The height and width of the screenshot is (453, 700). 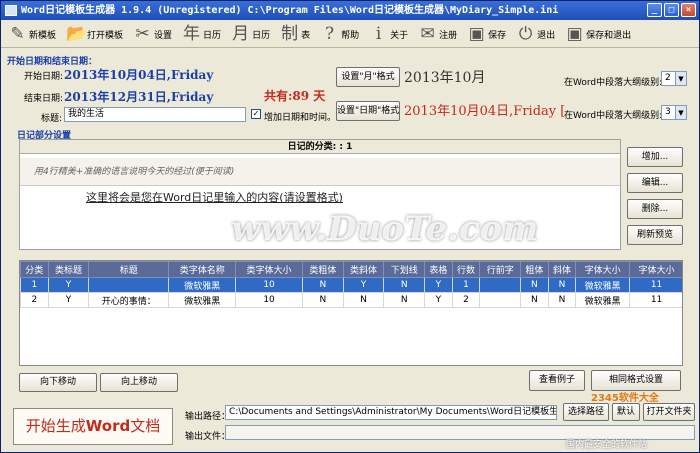 I want to click on column-header: 标题, so click(x=129, y=269).